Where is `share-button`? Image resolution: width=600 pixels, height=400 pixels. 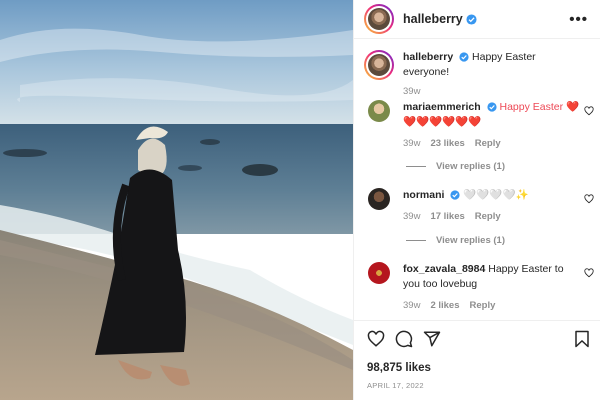
share-button is located at coordinates (432, 341).